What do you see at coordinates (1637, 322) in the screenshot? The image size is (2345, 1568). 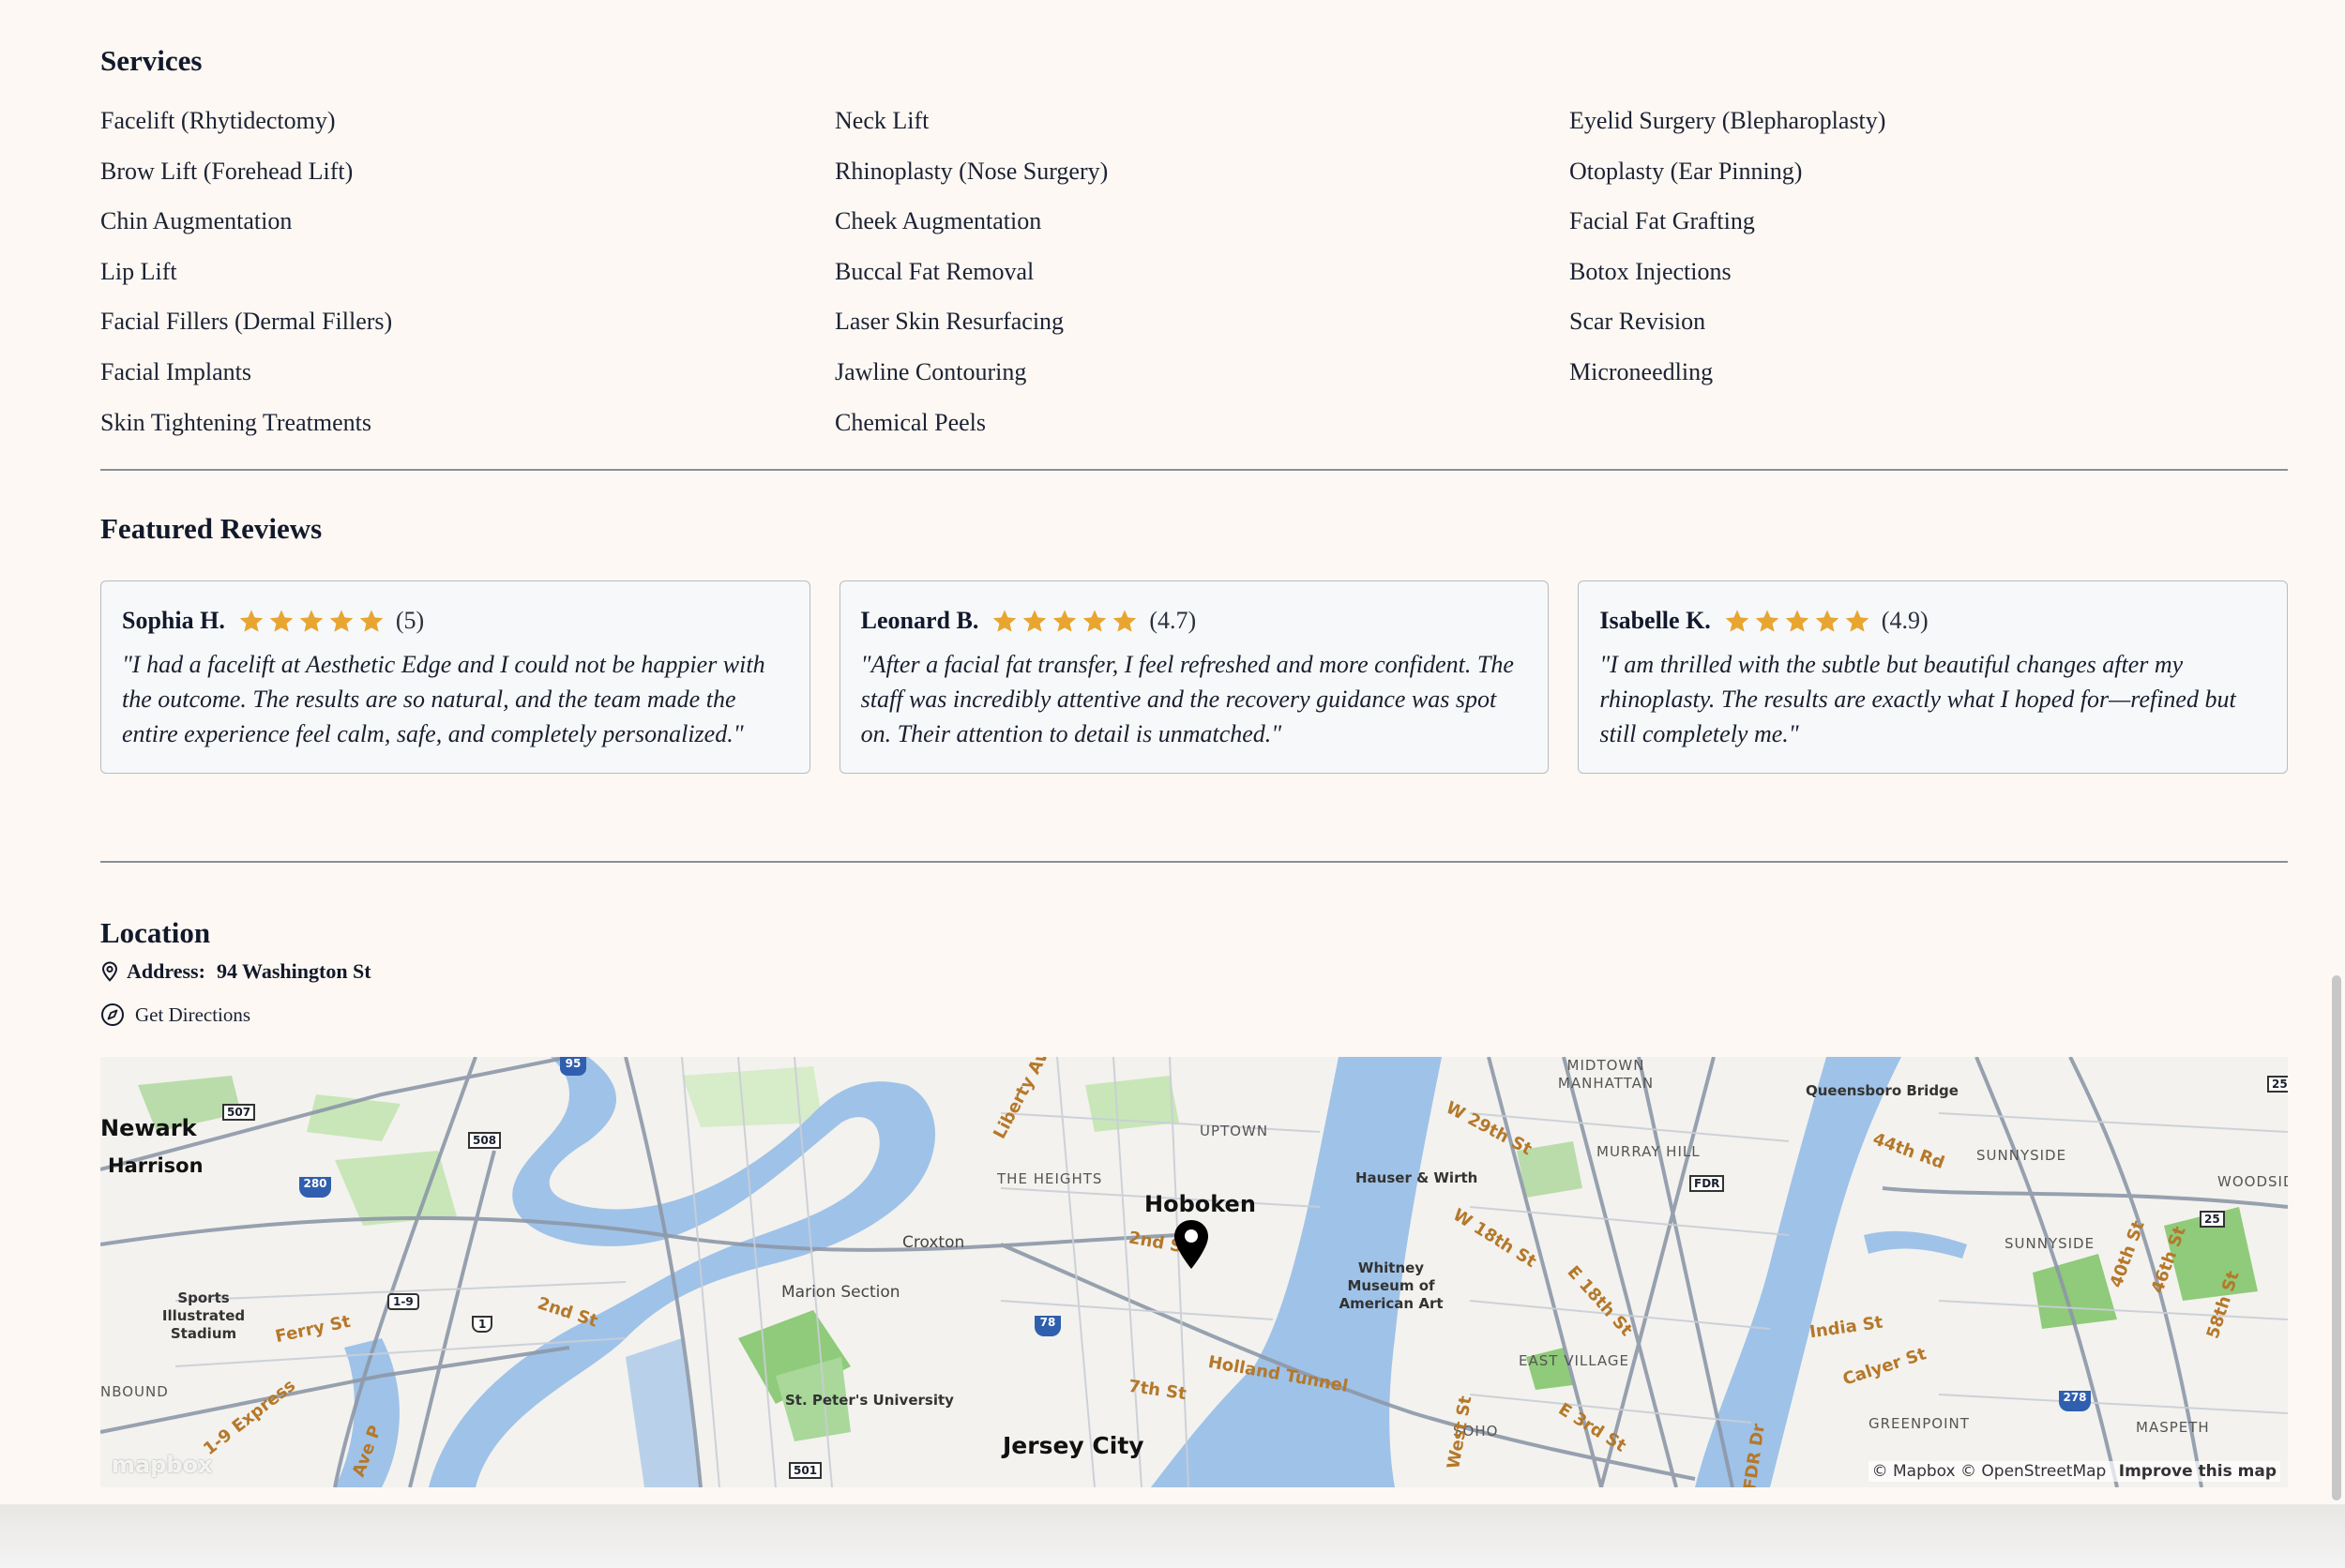 I see `service-item: Scar Revision` at bounding box center [1637, 322].